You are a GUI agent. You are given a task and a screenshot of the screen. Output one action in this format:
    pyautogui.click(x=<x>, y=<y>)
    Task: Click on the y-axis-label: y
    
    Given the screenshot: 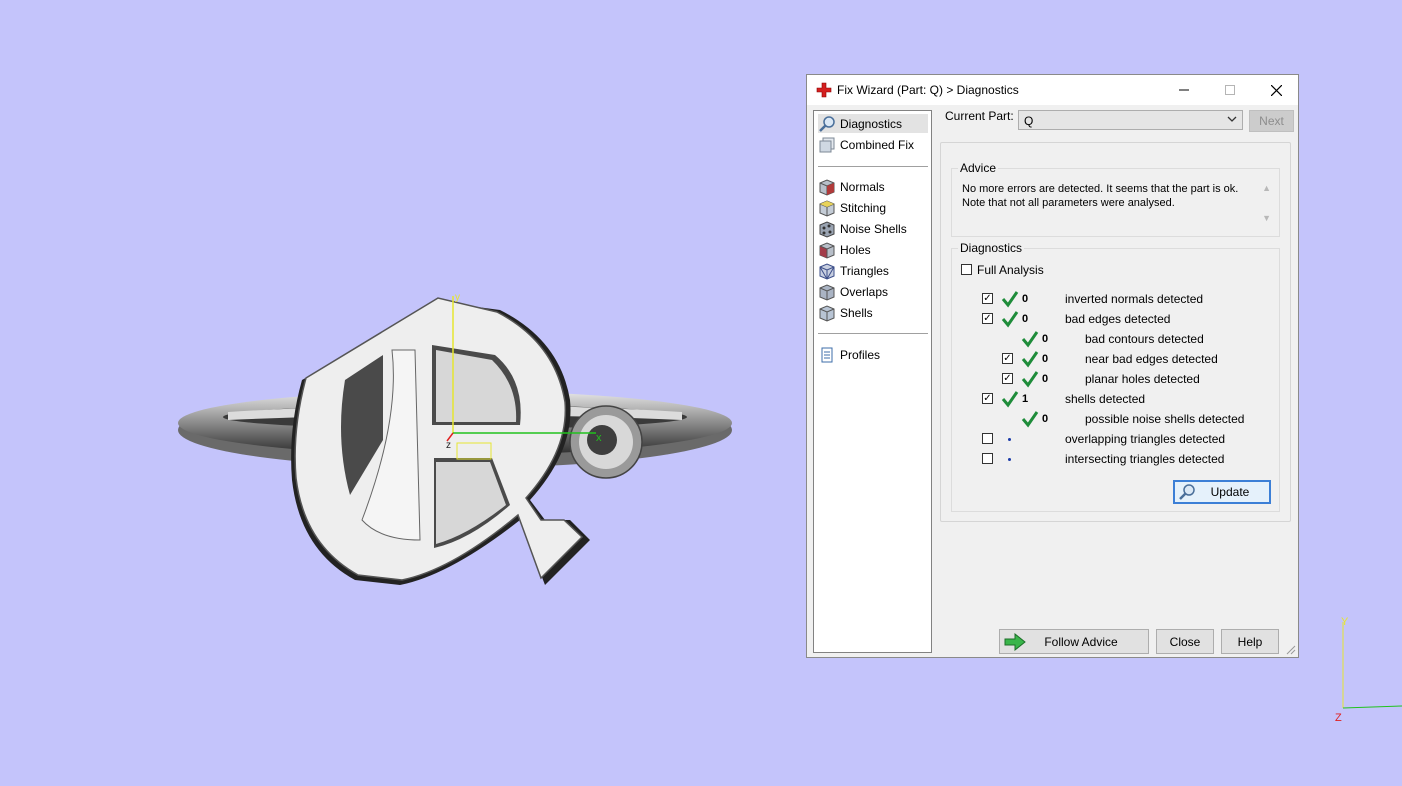 What is the action you would take?
    pyautogui.click(x=457, y=297)
    